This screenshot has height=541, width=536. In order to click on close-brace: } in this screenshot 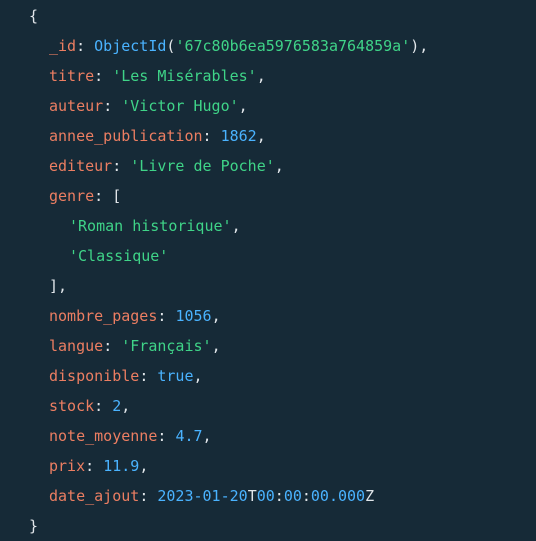, I will do `click(34, 526)`.